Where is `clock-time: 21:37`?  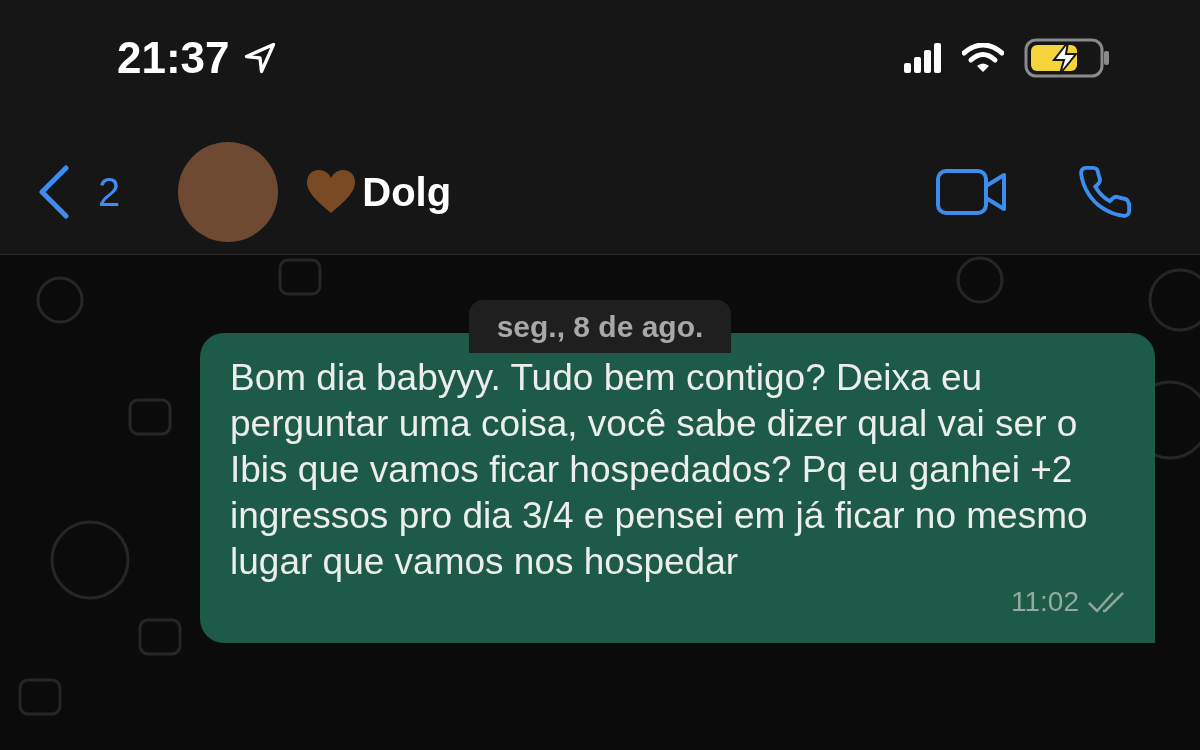
clock-time: 21:37 is located at coordinates (173, 58).